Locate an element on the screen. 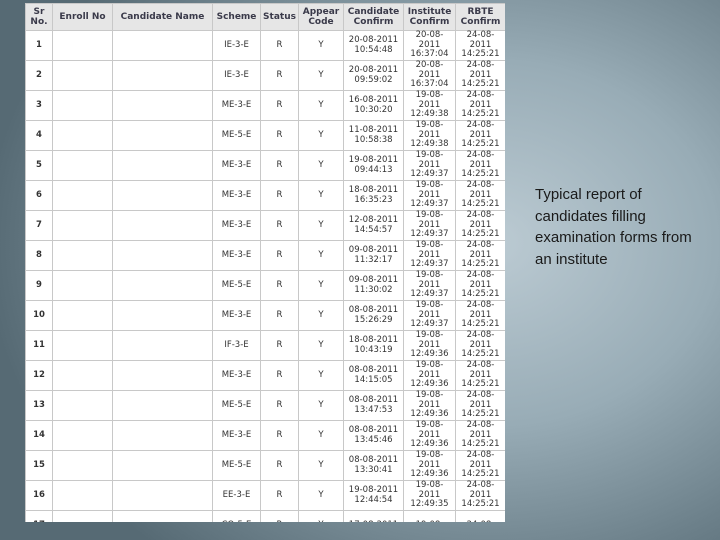 The height and width of the screenshot is (540, 720). table-cell: 19-08-2011 09:44:13 is located at coordinates (373, 165).